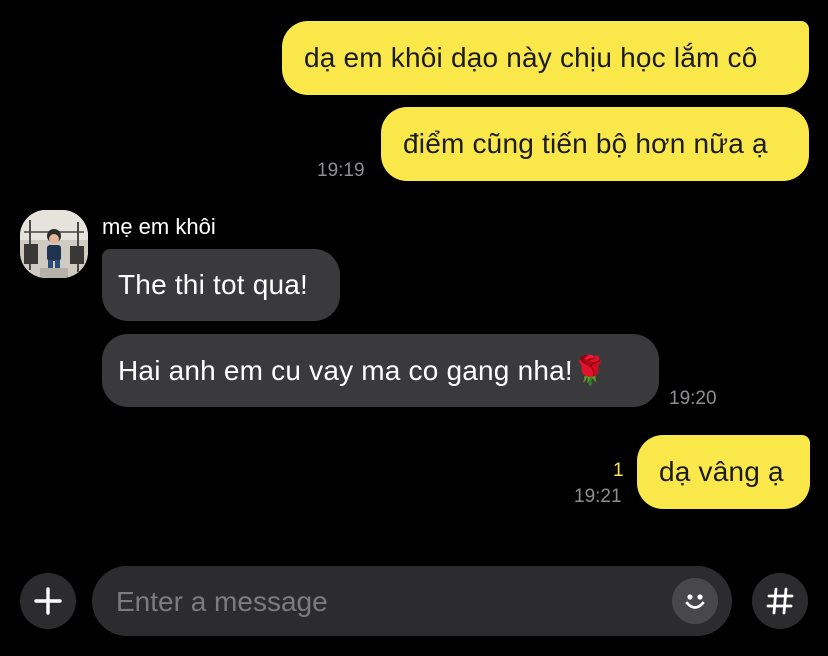 The width and height of the screenshot is (828, 656). I want to click on message-composer, so click(414, 602).